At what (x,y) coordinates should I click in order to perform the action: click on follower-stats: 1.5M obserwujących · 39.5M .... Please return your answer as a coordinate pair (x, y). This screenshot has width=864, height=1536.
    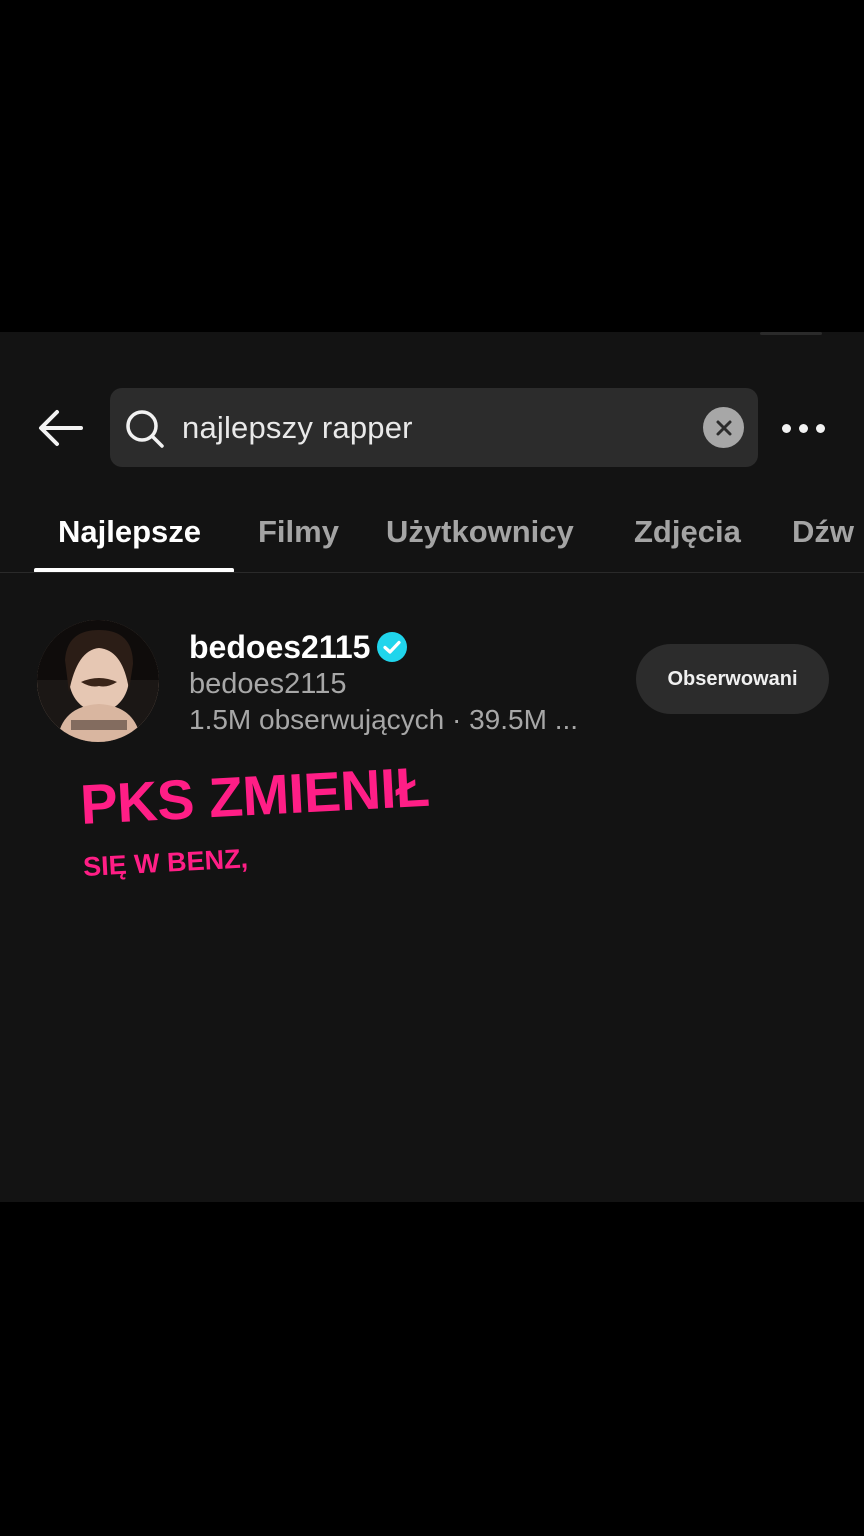
    Looking at the image, I should click on (384, 719).